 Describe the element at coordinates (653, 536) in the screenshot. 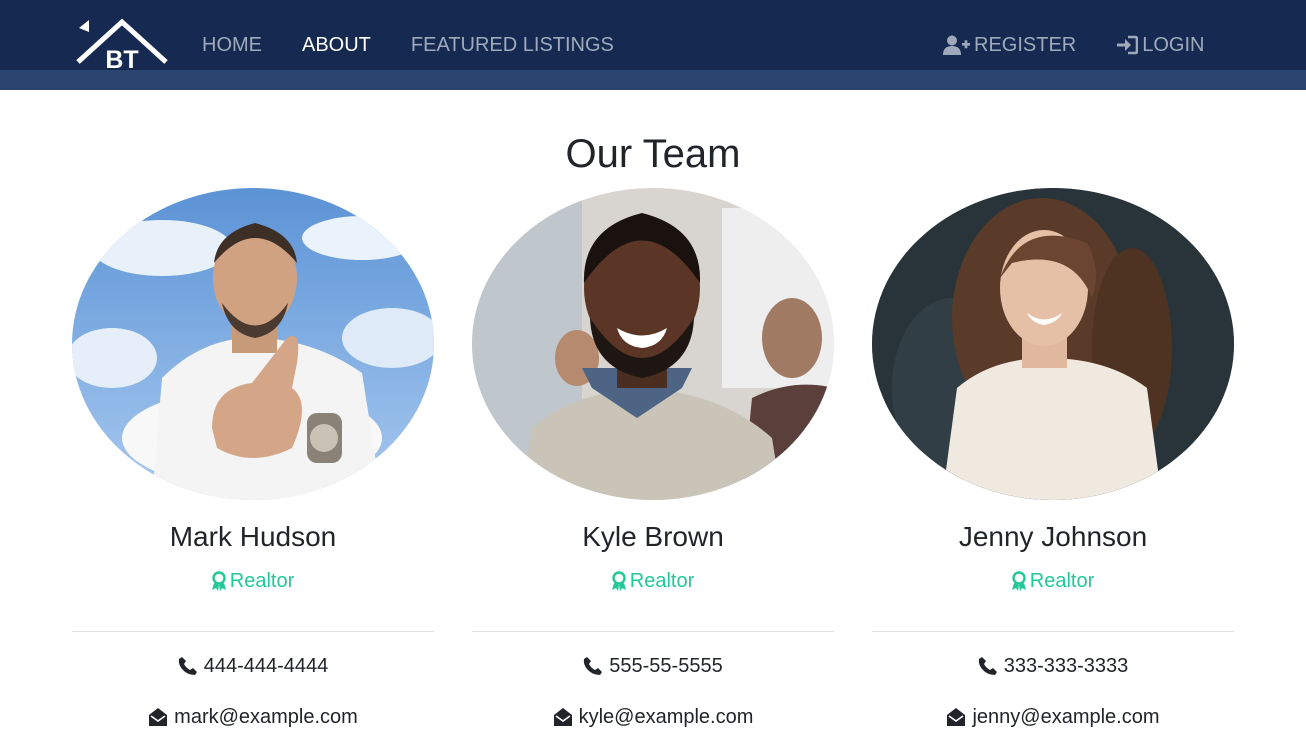

I see `member-name: Kyle Brown` at that location.